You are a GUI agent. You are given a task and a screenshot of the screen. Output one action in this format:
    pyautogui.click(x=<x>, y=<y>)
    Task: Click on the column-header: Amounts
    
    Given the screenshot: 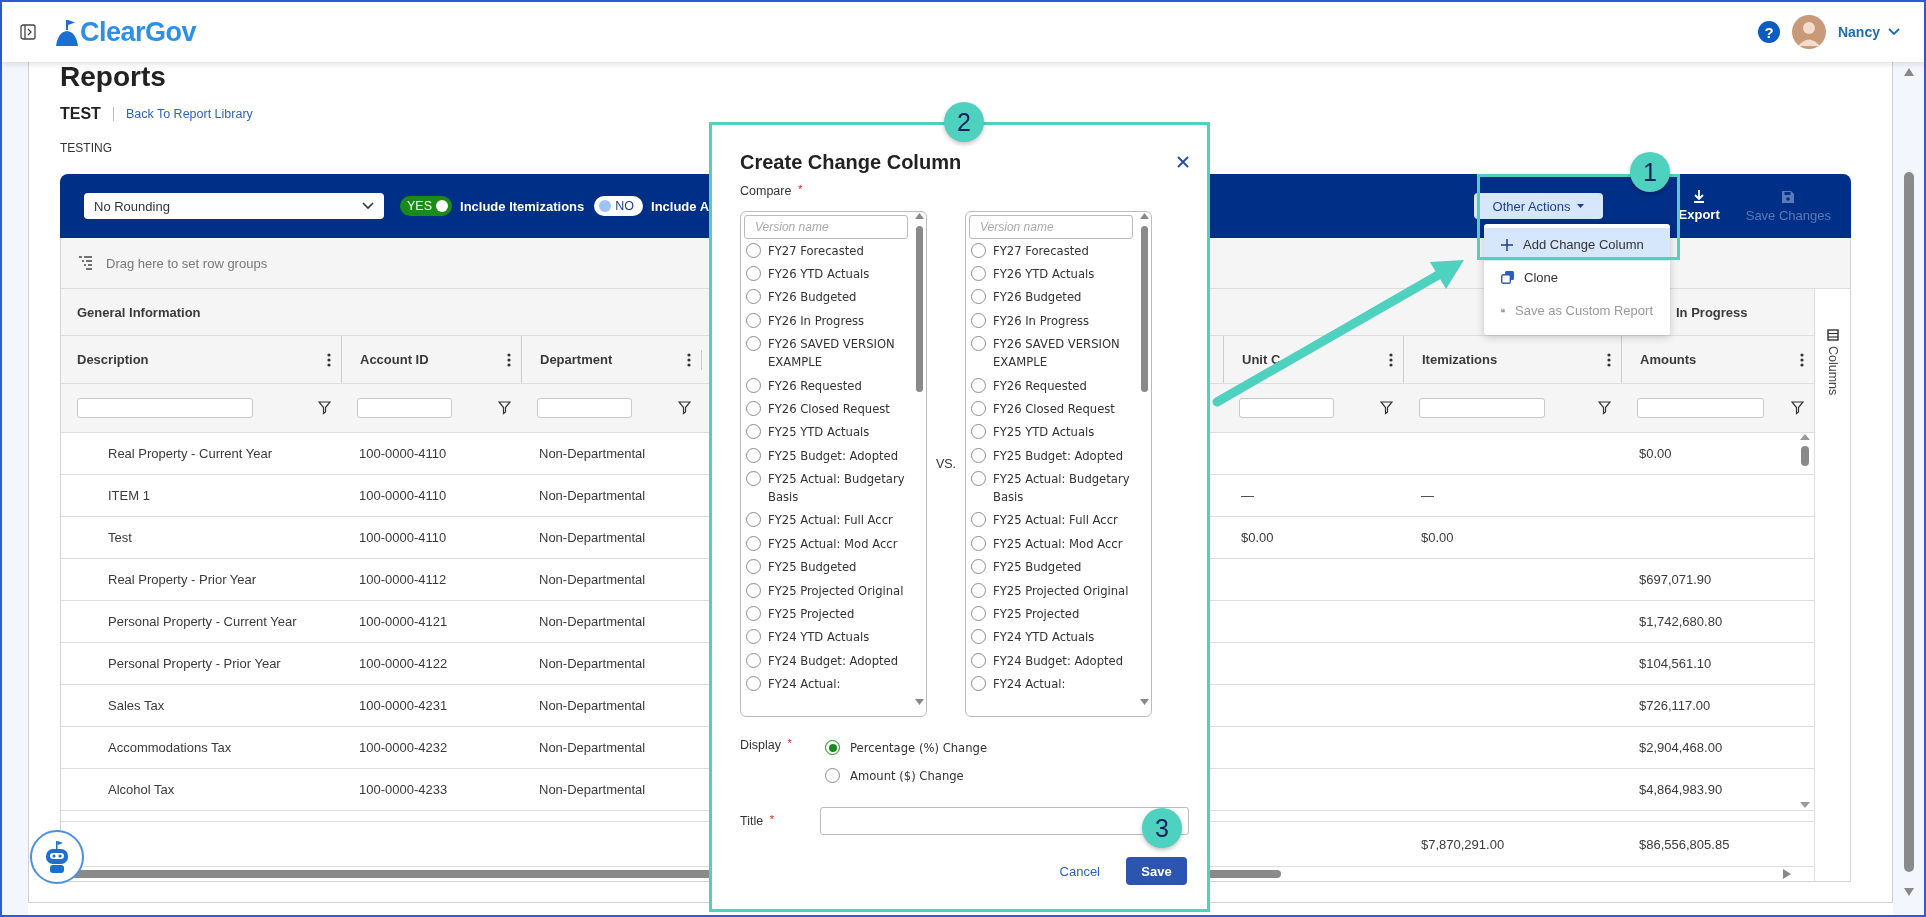 What is the action you would take?
    pyautogui.click(x=1668, y=359)
    